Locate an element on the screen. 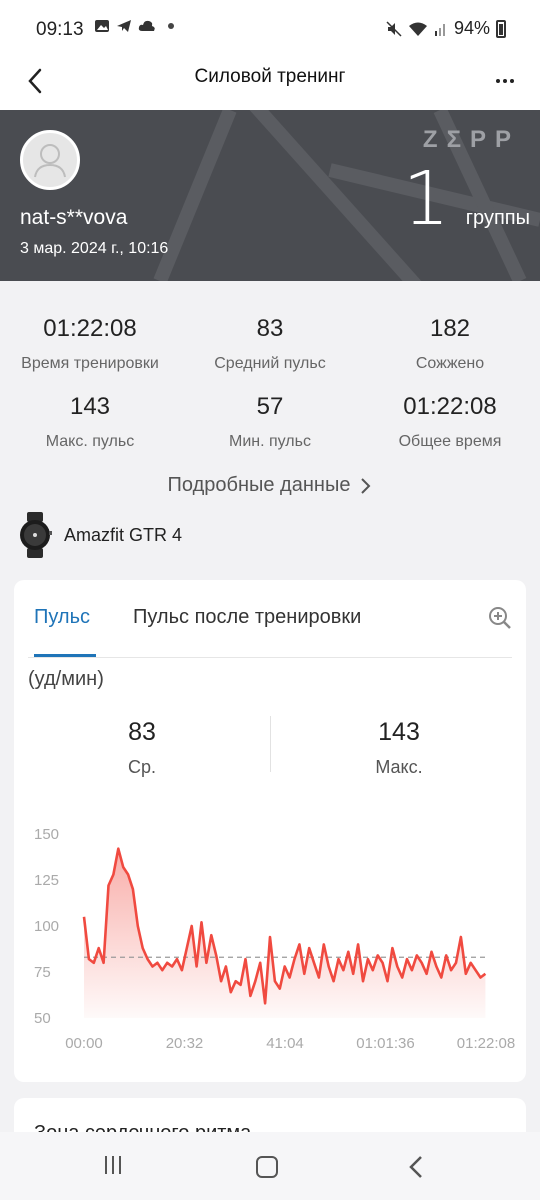 Image resolution: width=540 pixels, height=1200 pixels. device-row: Amazfit GTR 4 is located at coordinates (100, 535).